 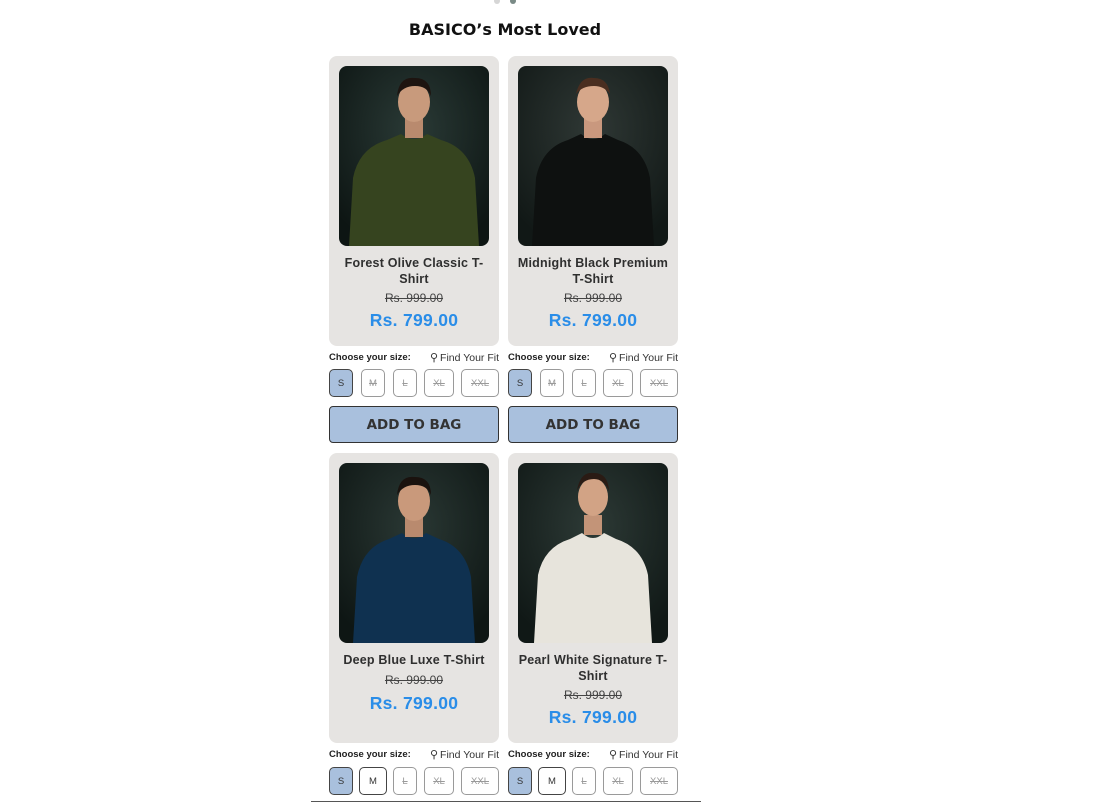 I want to click on product-name: Deep Blue Luxe T-Shirt, so click(x=414, y=661).